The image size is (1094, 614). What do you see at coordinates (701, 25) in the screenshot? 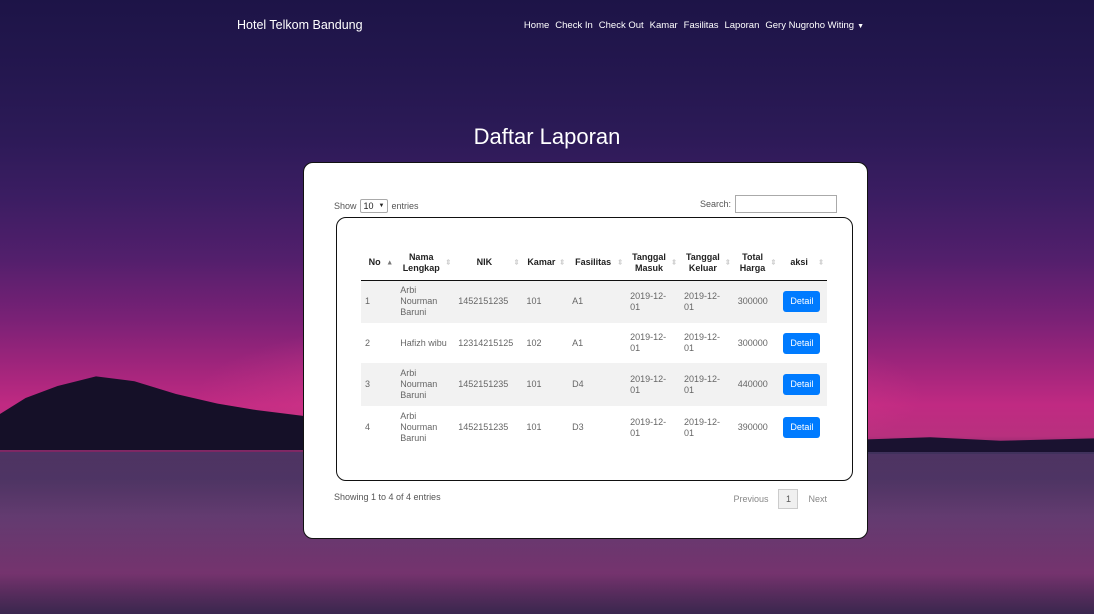
I see `nav-fasilitas: Fasilitas` at bounding box center [701, 25].